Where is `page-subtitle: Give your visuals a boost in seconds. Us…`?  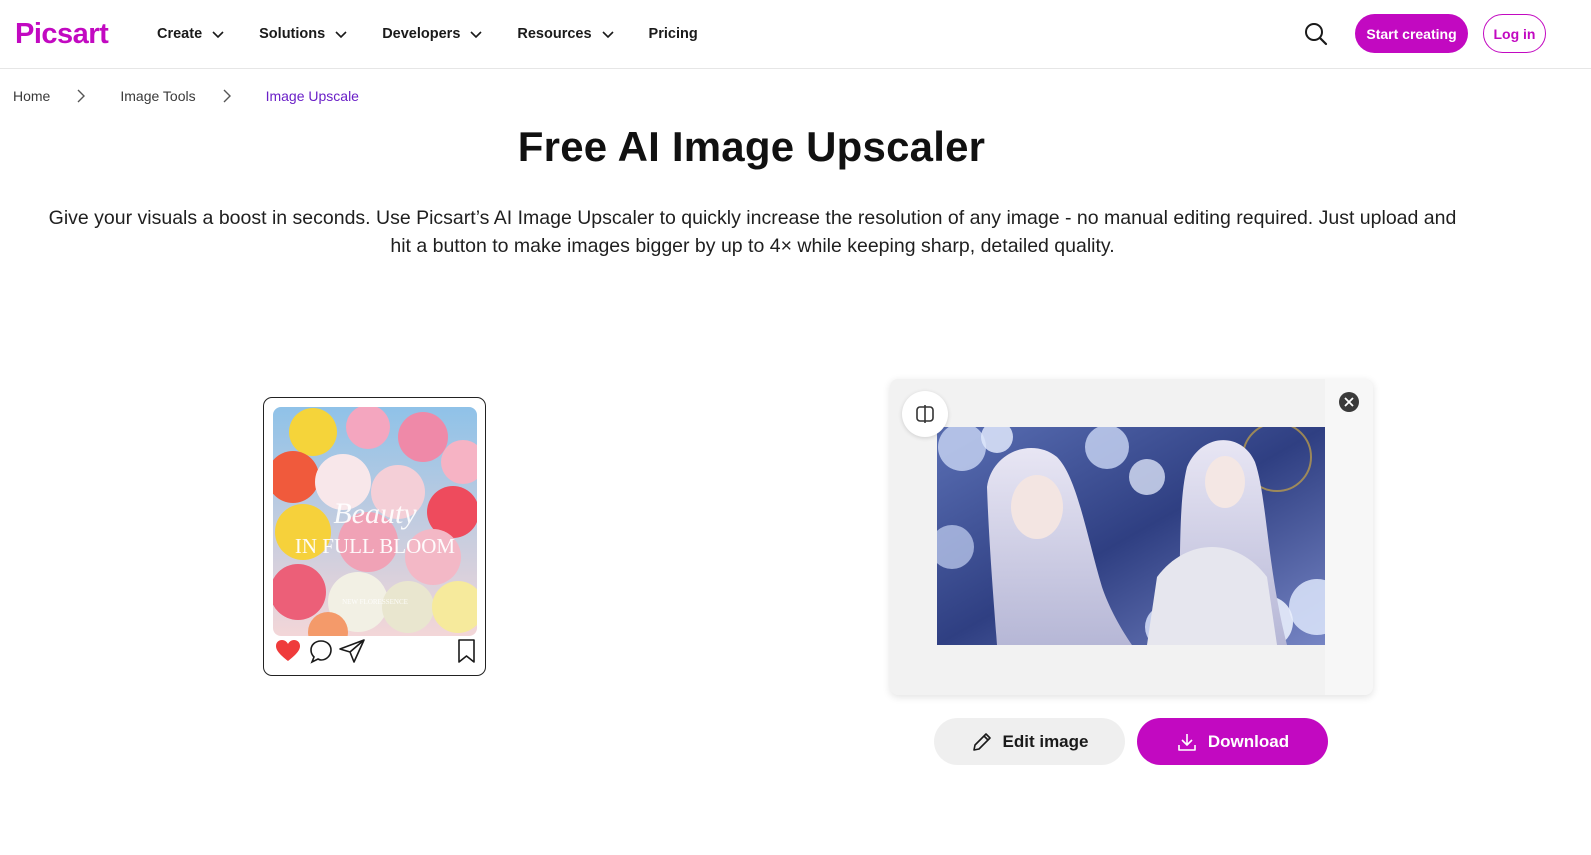 page-subtitle: Give your visuals a boost in seconds. Us… is located at coordinates (752, 232).